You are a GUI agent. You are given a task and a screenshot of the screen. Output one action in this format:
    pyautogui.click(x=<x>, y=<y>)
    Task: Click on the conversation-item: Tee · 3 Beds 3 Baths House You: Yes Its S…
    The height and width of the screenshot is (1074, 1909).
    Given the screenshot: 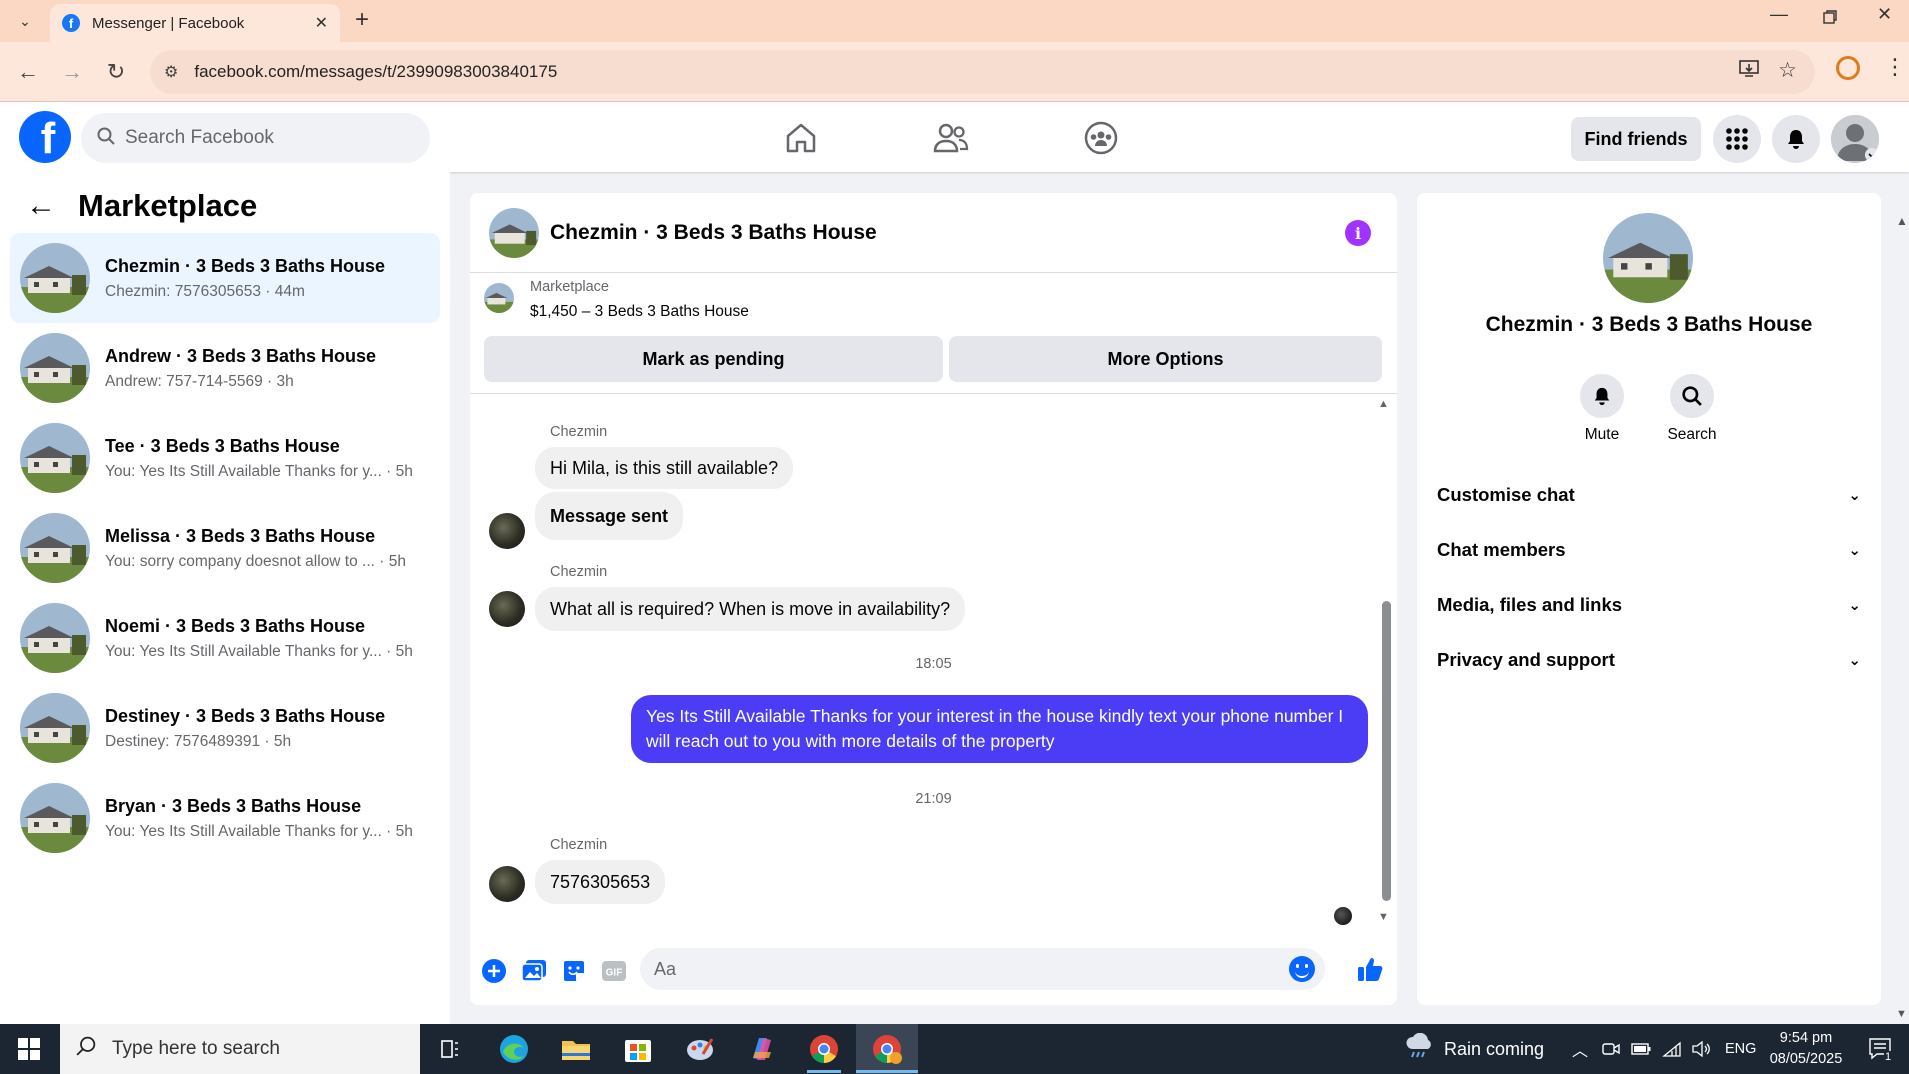 What is the action you would take?
    pyautogui.click(x=225, y=458)
    